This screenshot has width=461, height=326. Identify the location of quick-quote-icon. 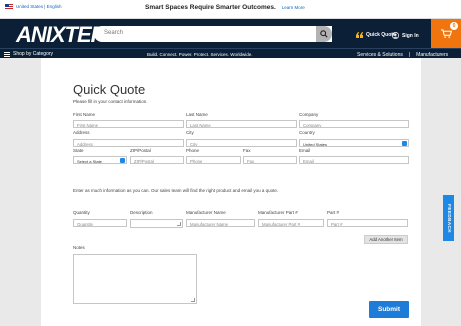
(359, 35).